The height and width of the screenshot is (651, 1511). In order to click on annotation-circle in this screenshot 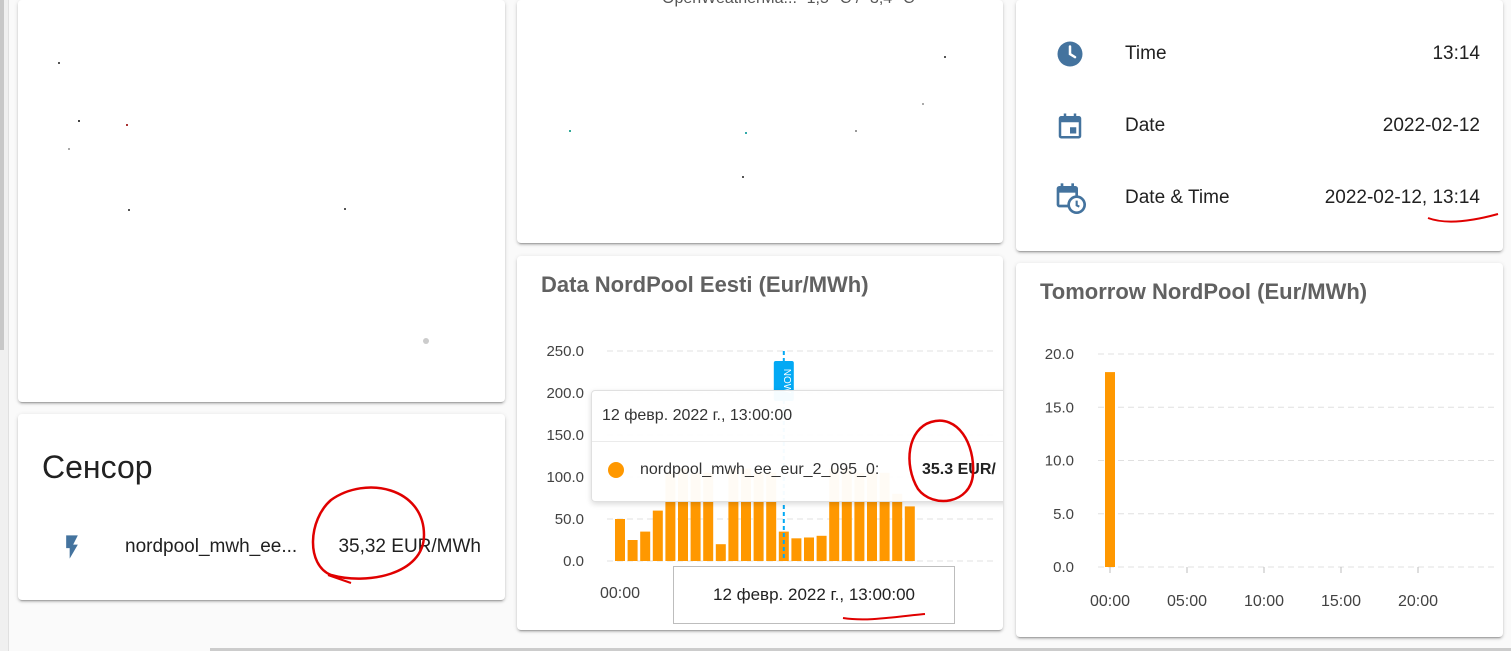, I will do `click(368, 535)`.